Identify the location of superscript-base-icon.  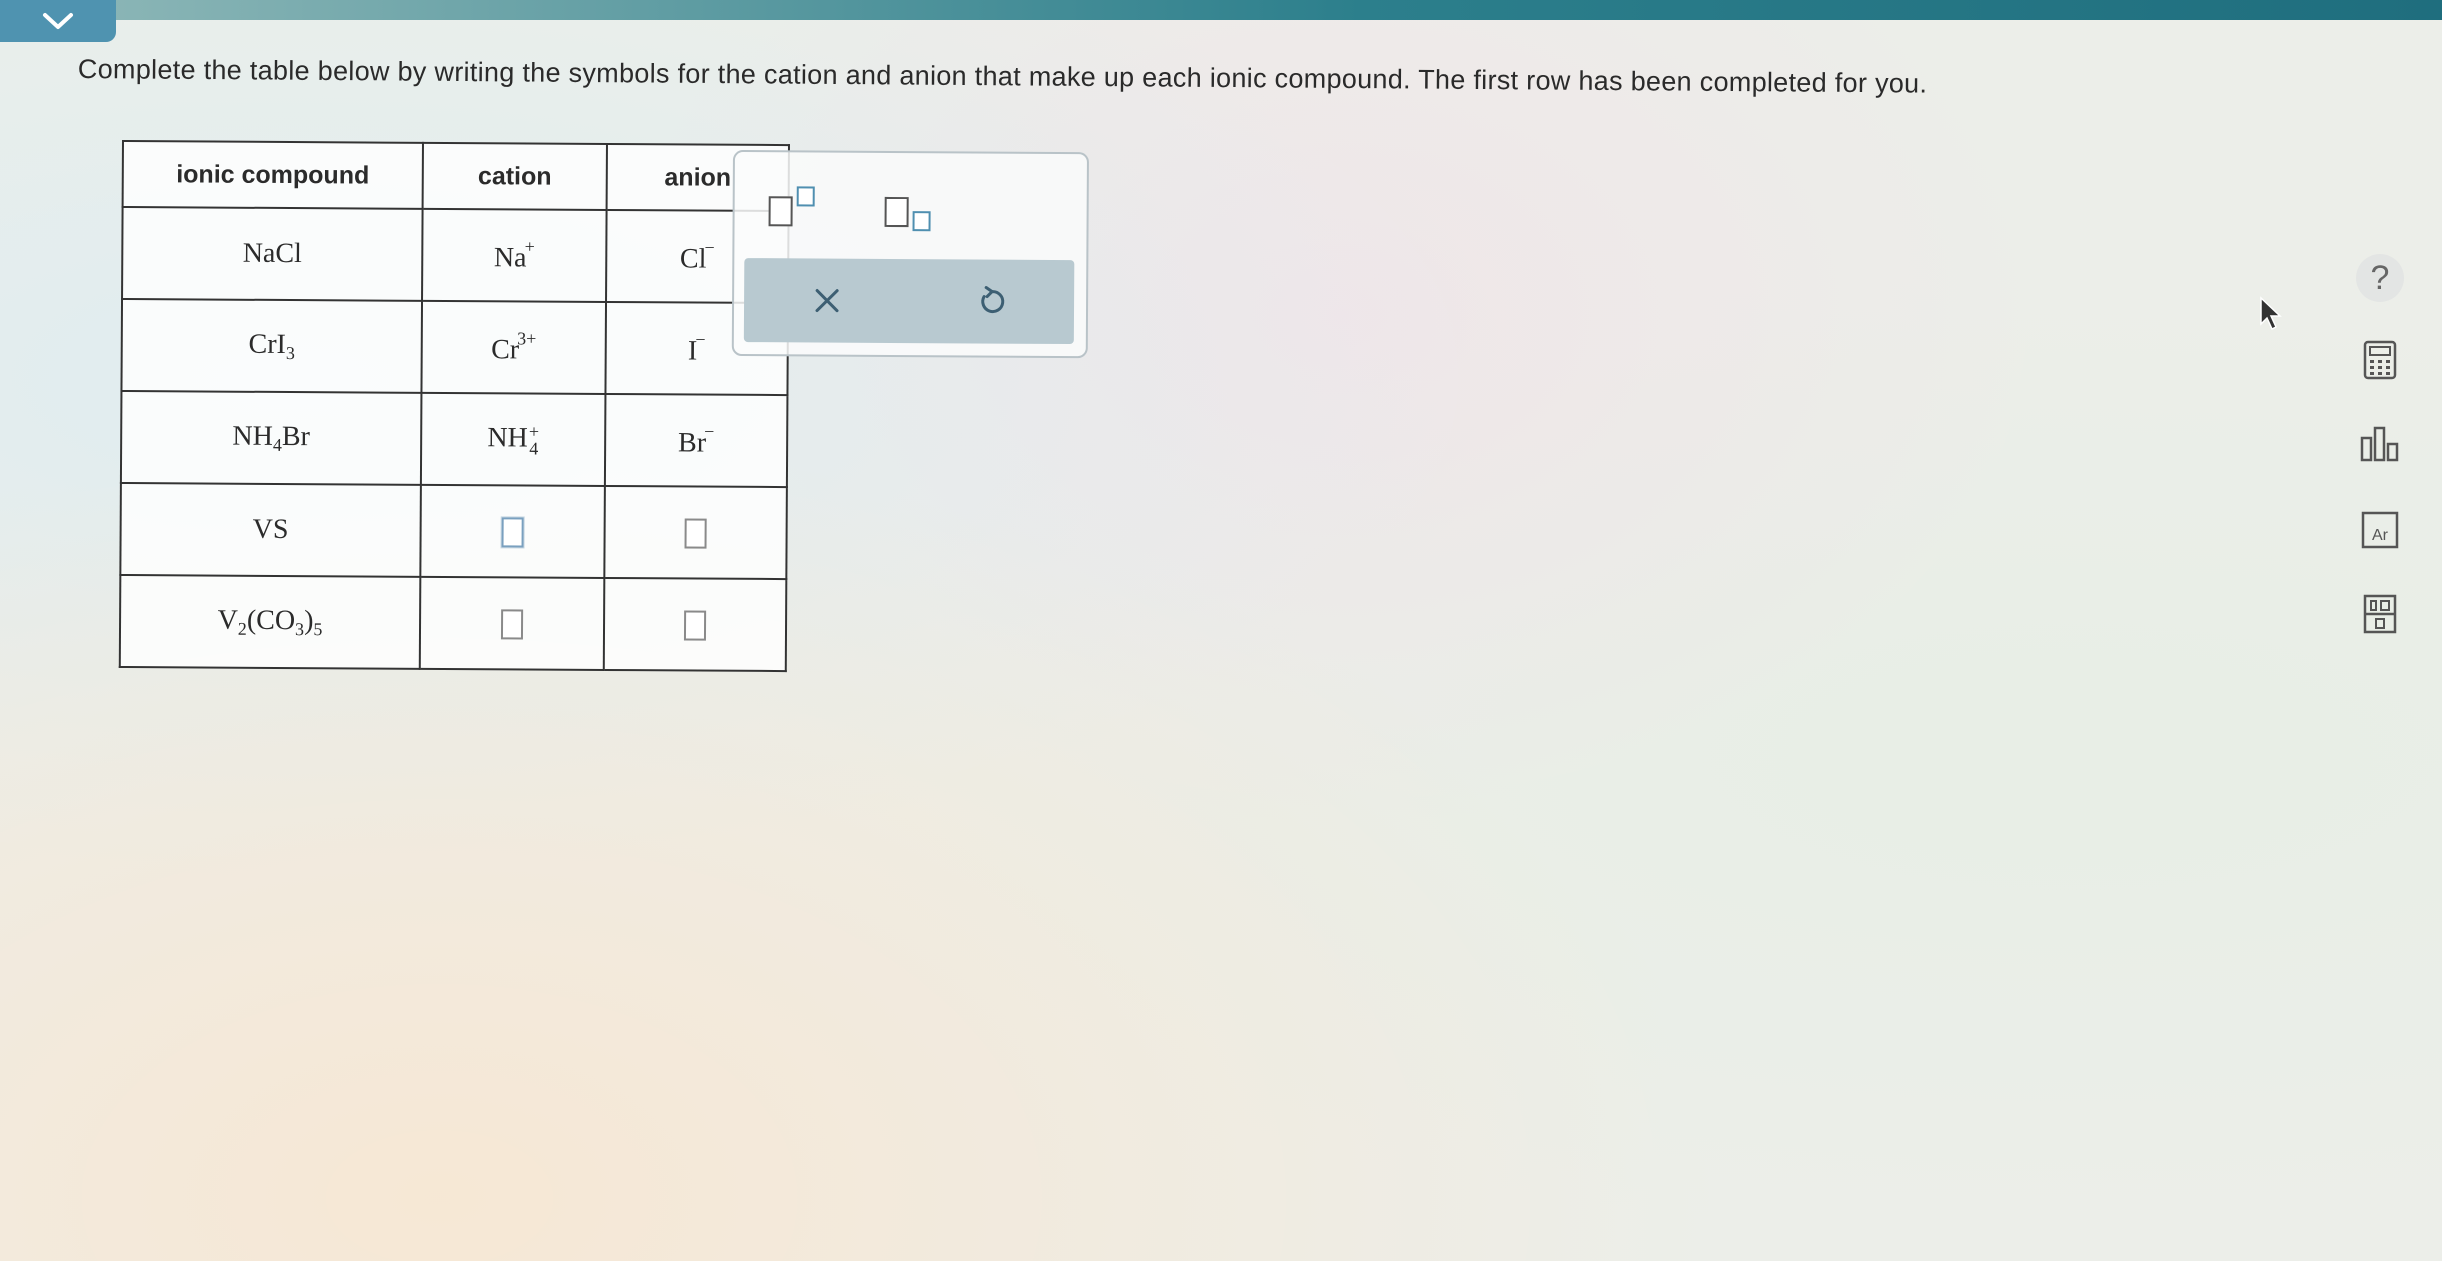
(780, 211).